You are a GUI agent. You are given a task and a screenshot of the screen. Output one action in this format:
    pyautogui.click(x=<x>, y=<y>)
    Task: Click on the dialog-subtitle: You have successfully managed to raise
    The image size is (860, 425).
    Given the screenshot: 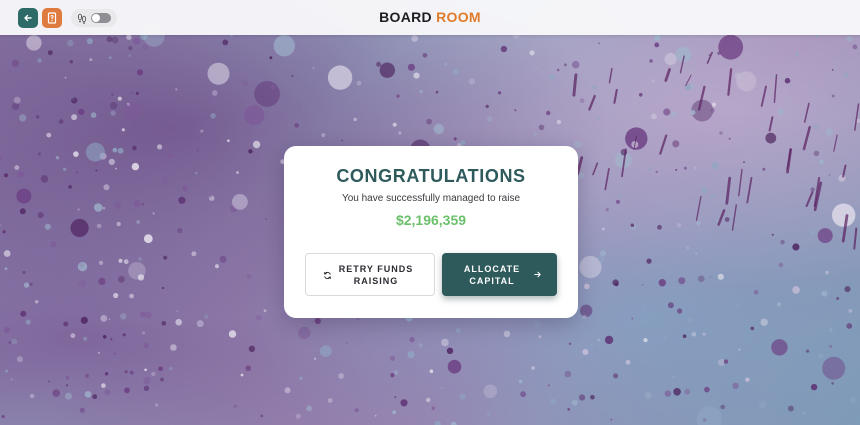 What is the action you would take?
    pyautogui.click(x=431, y=198)
    